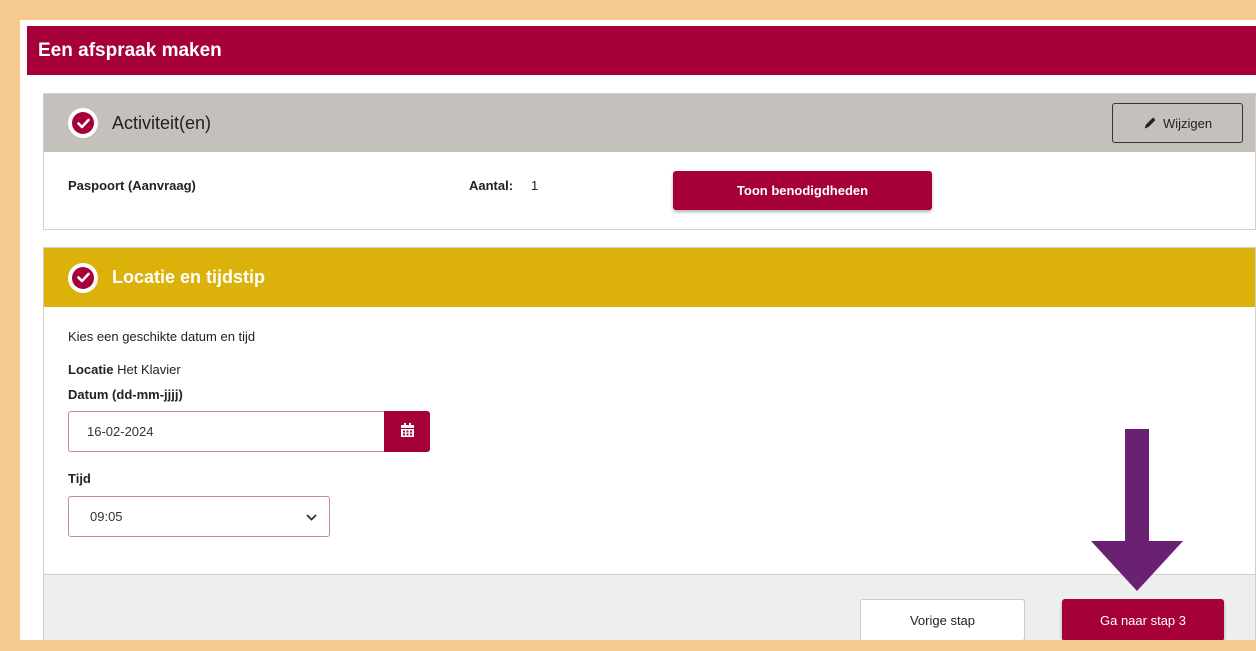 This screenshot has width=1256, height=651. What do you see at coordinates (91, 369) in the screenshot?
I see `location-label: Locatie` at bounding box center [91, 369].